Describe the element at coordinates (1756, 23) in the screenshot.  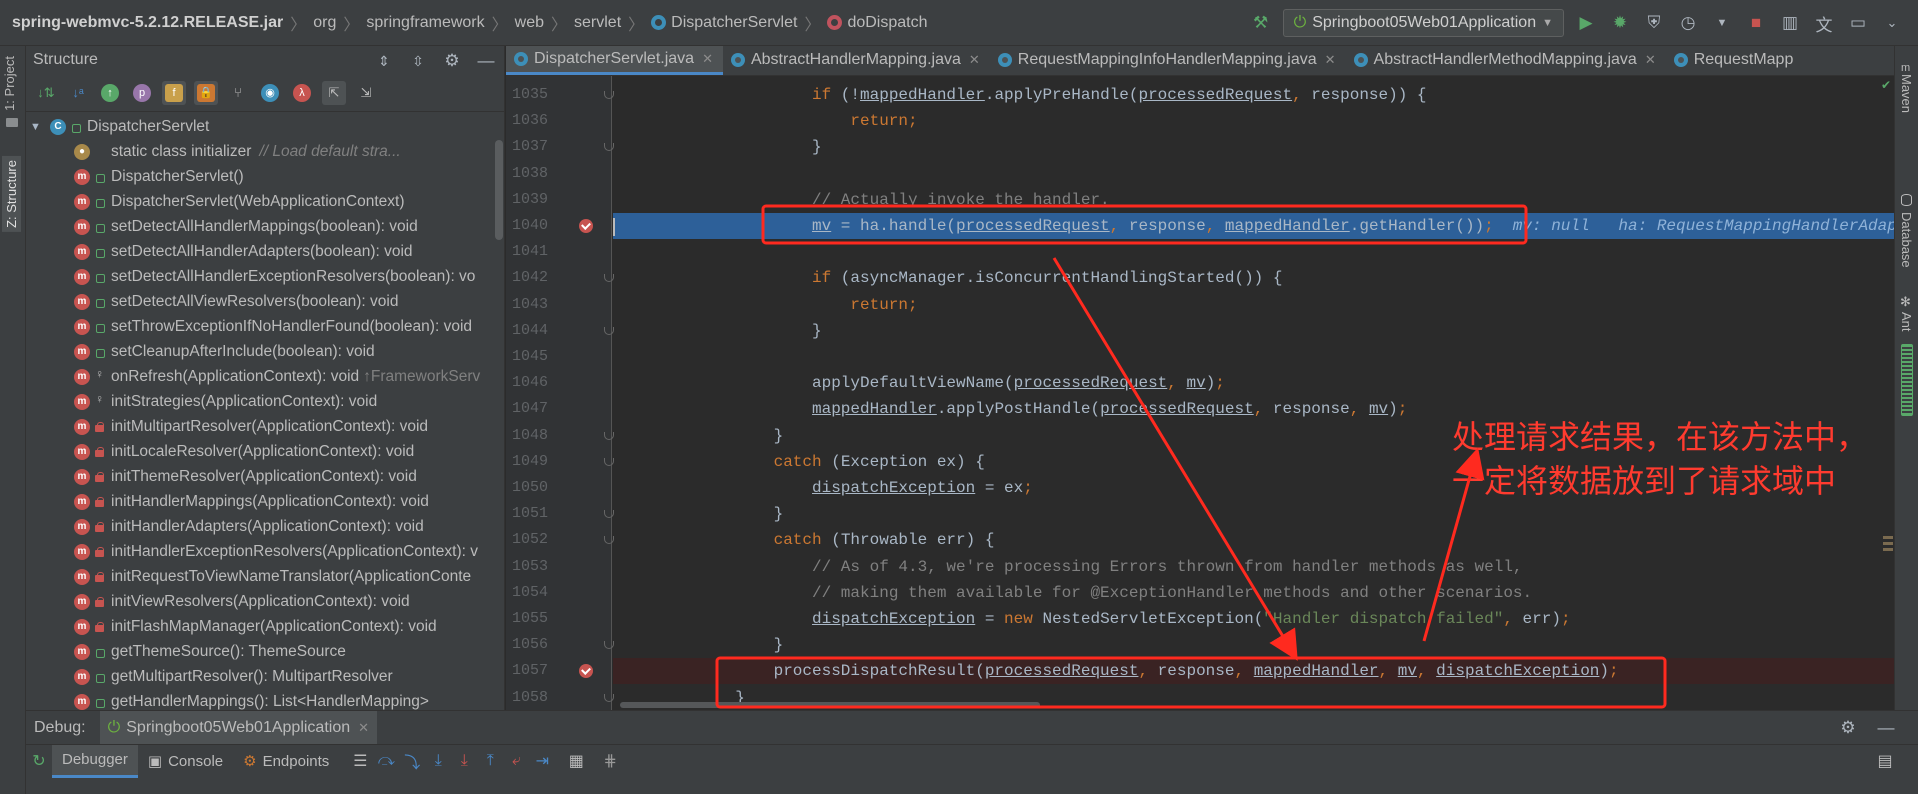
I see `stop-icon: ■` at that location.